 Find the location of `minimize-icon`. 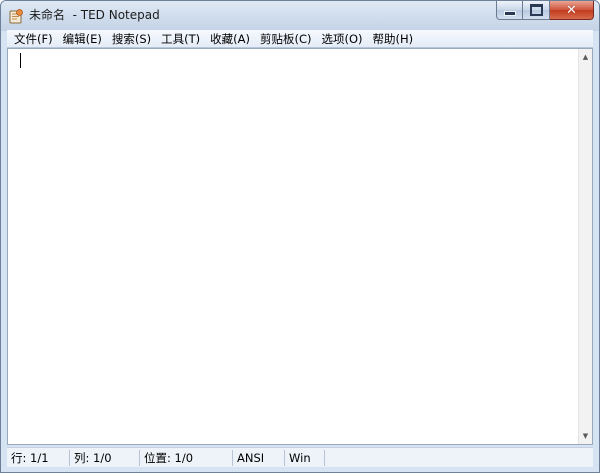

minimize-icon is located at coordinates (509, 13).